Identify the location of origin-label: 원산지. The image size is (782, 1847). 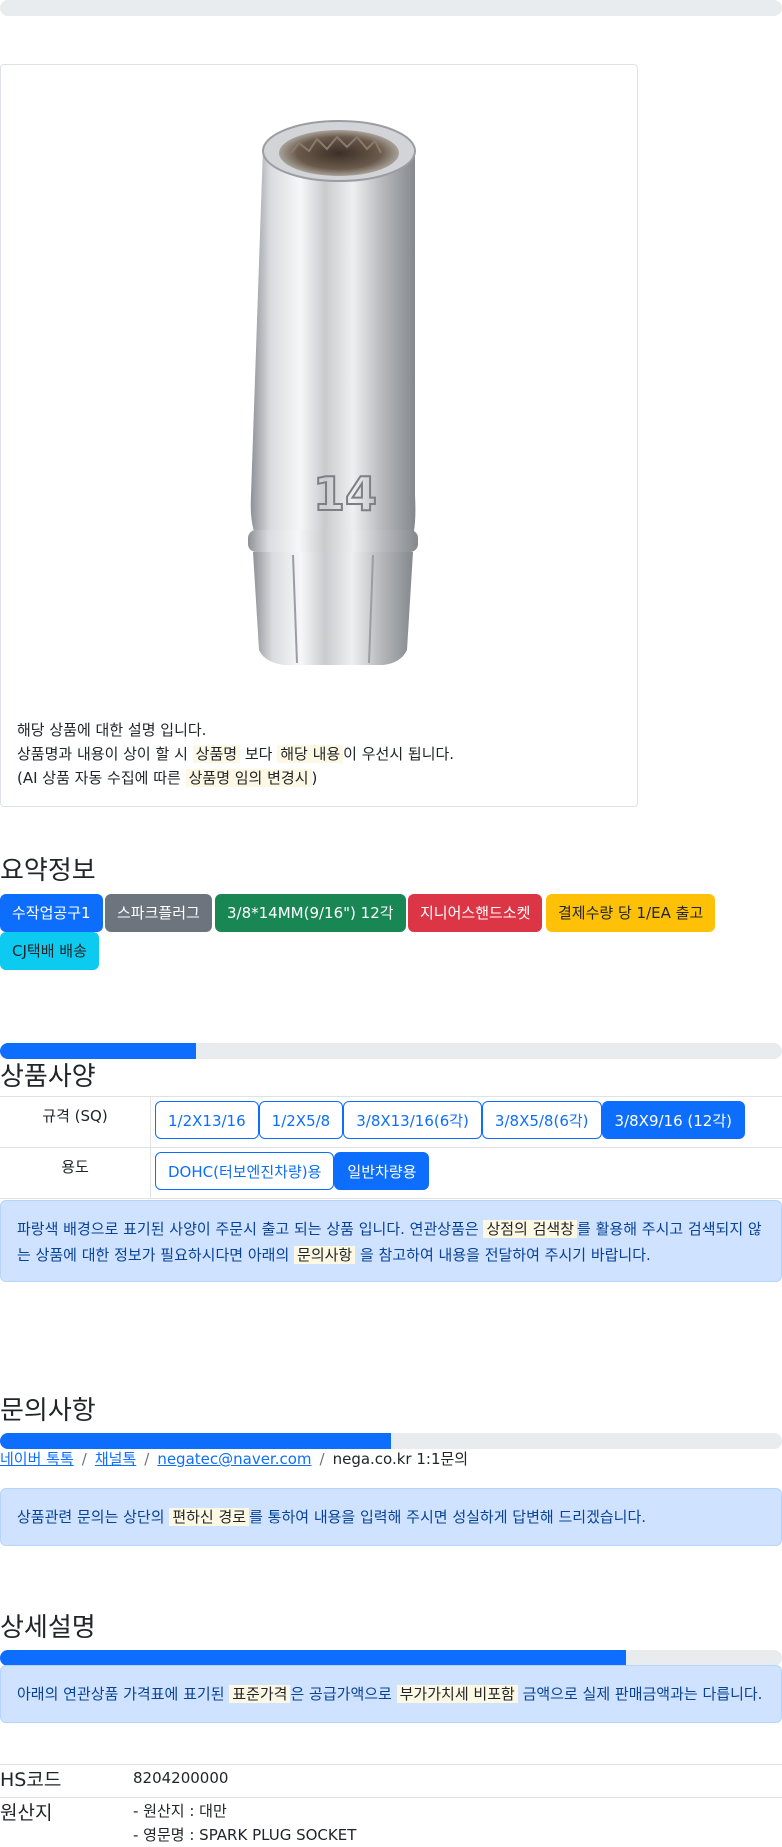
(26, 1811).